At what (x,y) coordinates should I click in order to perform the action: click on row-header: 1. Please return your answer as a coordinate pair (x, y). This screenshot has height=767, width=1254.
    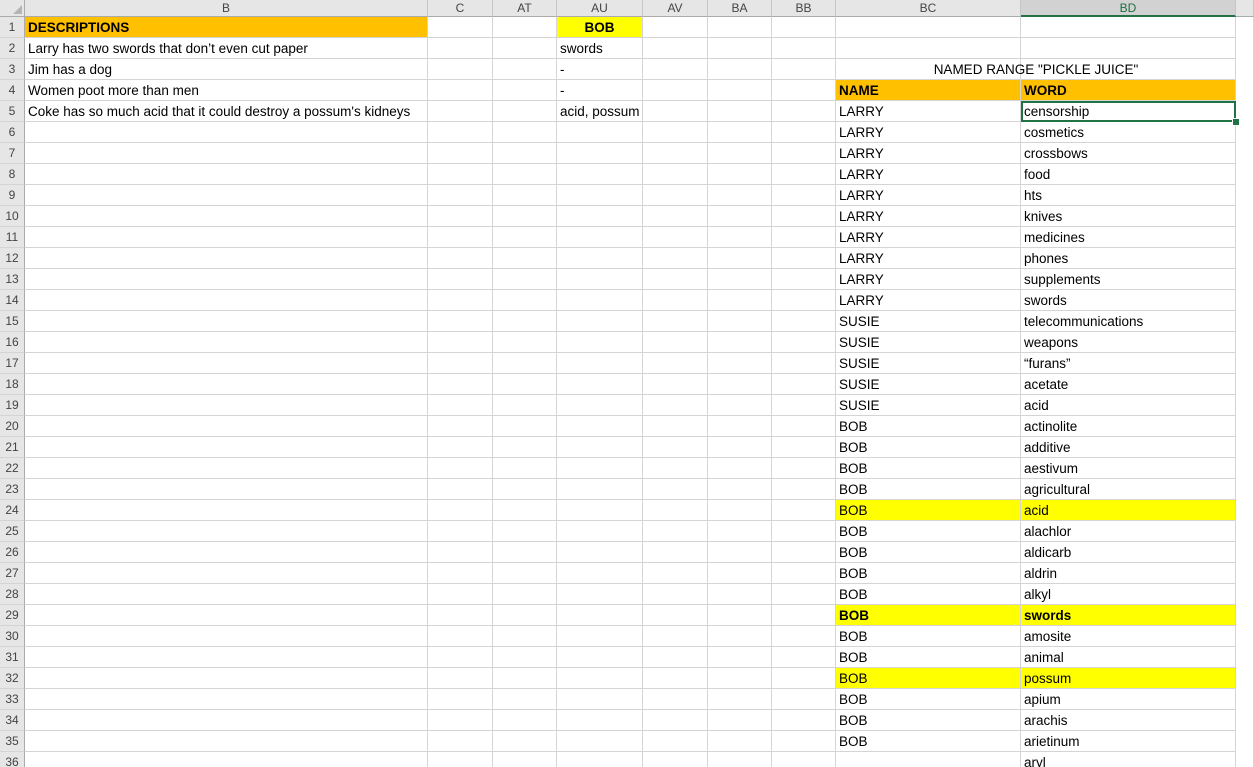
    Looking at the image, I should click on (12, 27).